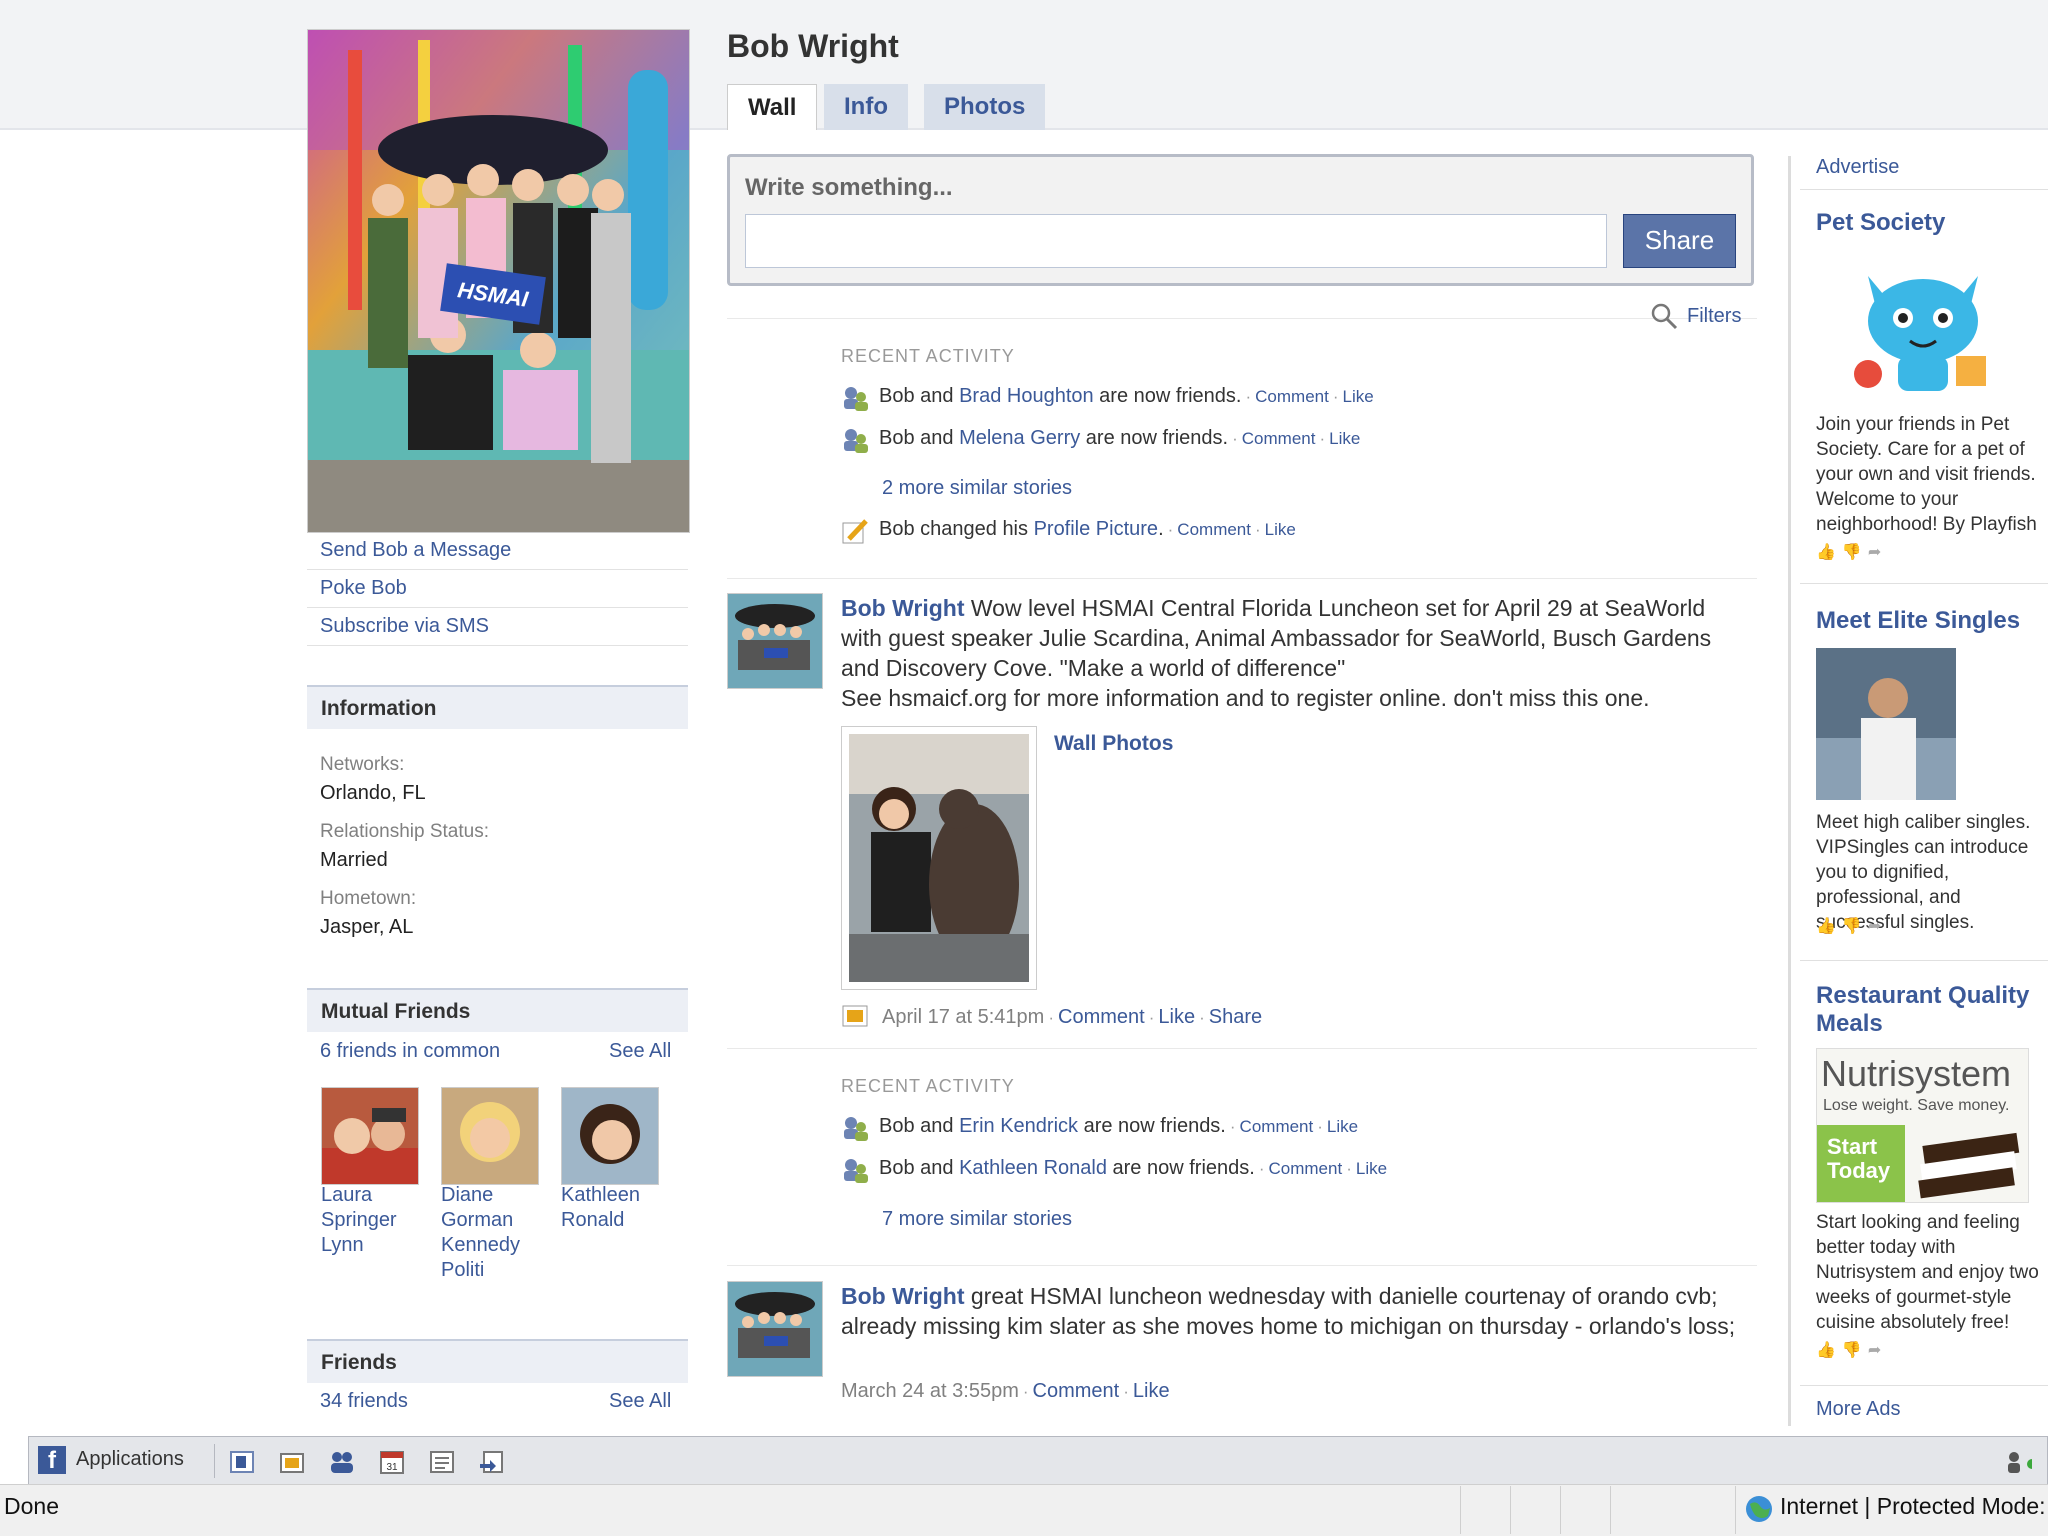 The height and width of the screenshot is (1536, 2048). I want to click on ad-title-pet-society: Pet Society, so click(1880, 223).